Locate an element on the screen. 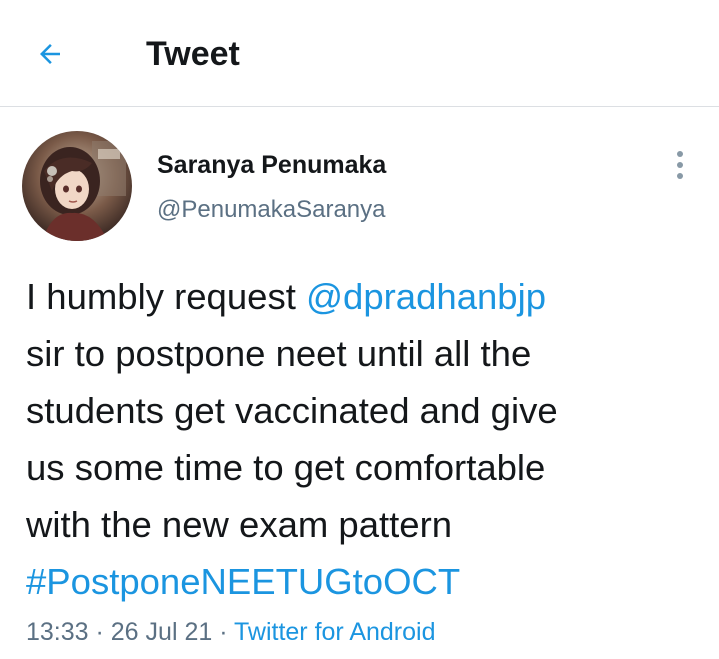 This screenshot has height=659, width=719. tweet-meta: 13:33 · 26 Jul 21 · Twitter for Android is located at coordinates (231, 632).